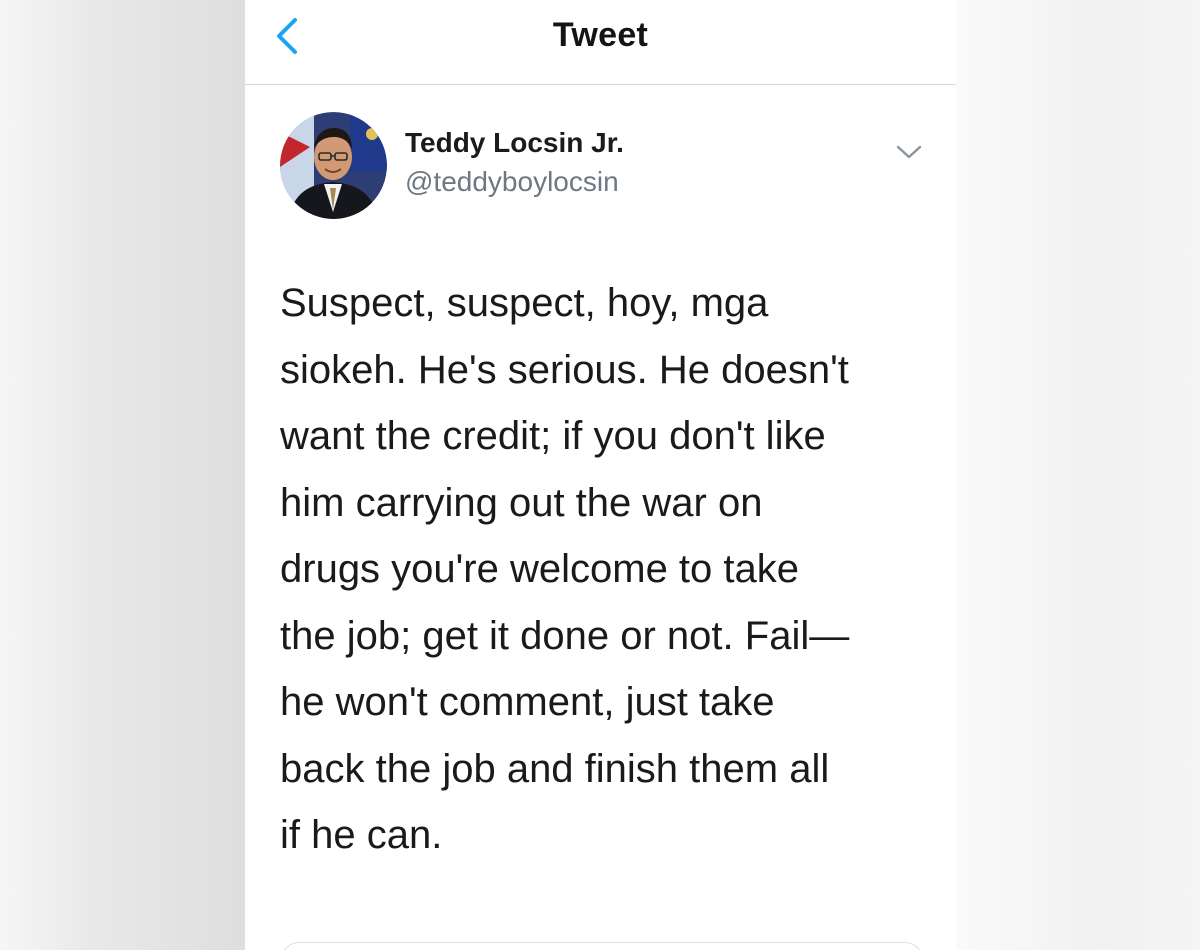  Describe the element at coordinates (512, 182) in the screenshot. I see `author-handle: @teddyboylocsin` at that location.